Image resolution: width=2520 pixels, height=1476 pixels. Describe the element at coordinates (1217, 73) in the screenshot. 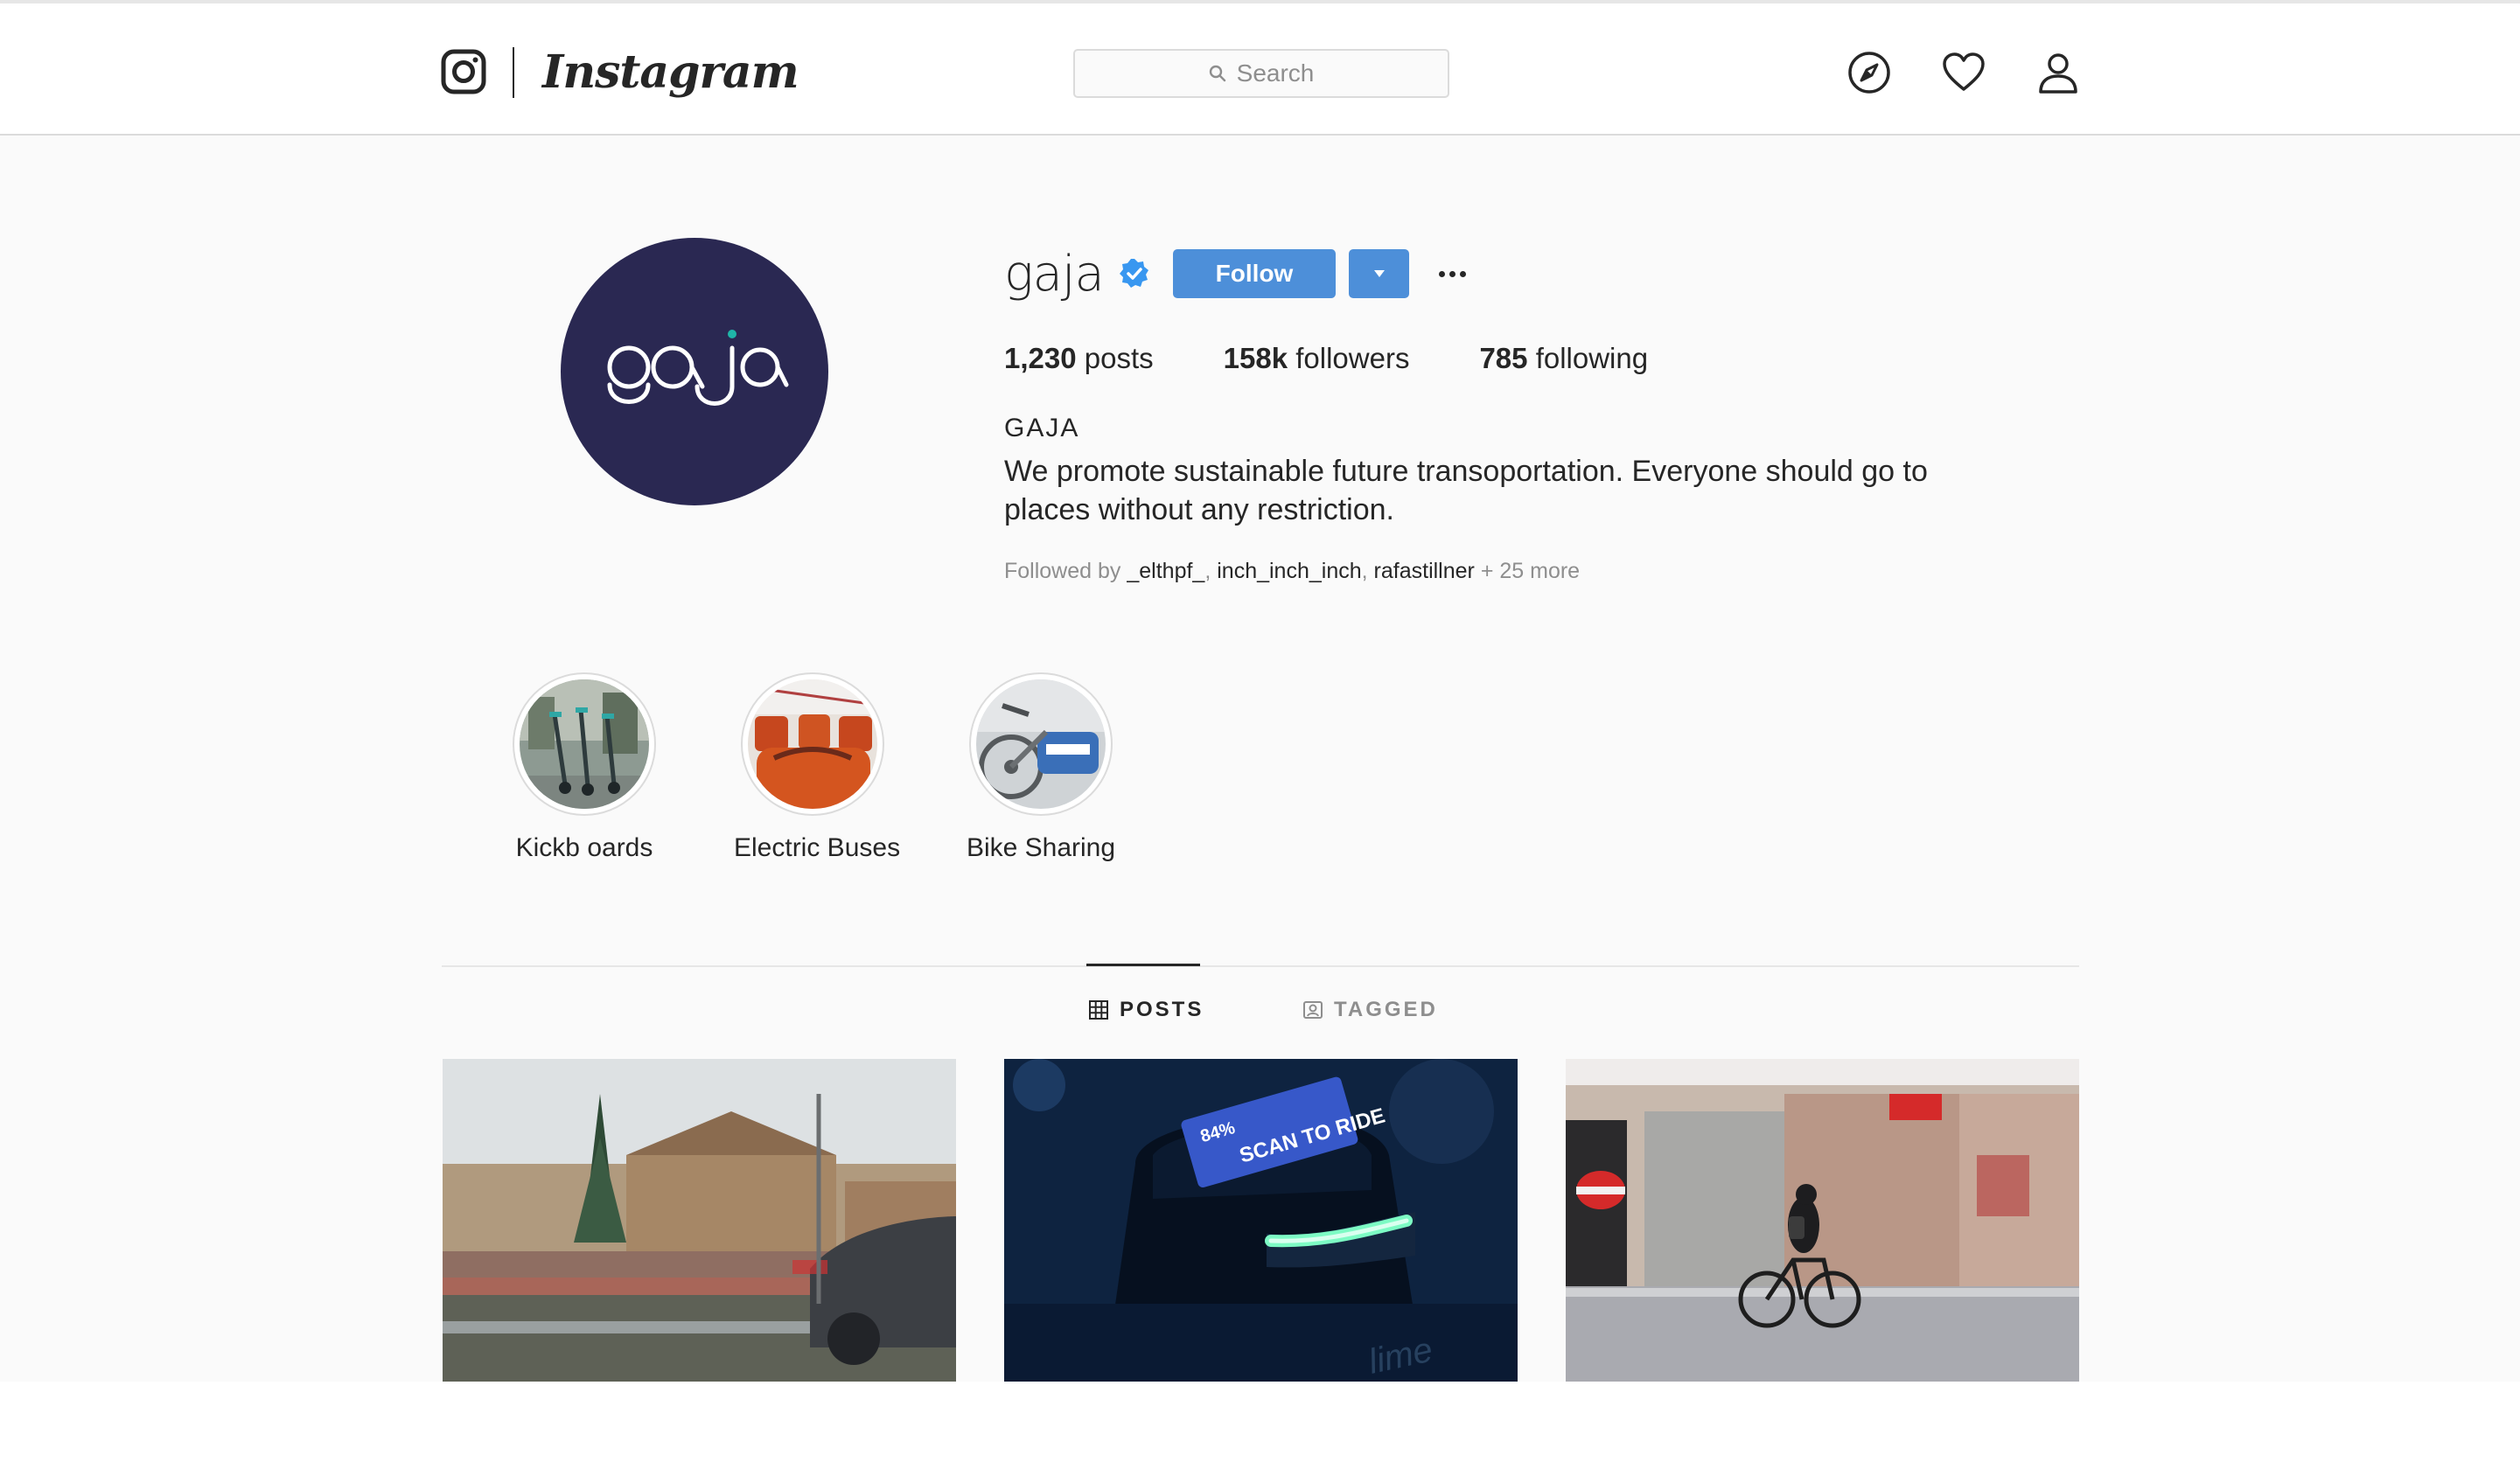

I see `search-icon` at that location.